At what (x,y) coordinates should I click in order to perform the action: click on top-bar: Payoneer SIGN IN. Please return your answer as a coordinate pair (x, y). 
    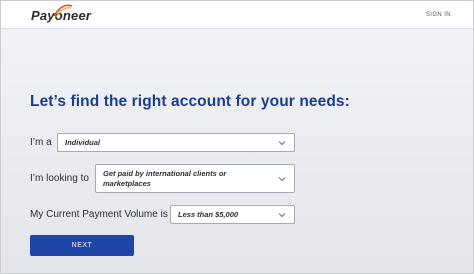
    Looking at the image, I should click on (237, 15).